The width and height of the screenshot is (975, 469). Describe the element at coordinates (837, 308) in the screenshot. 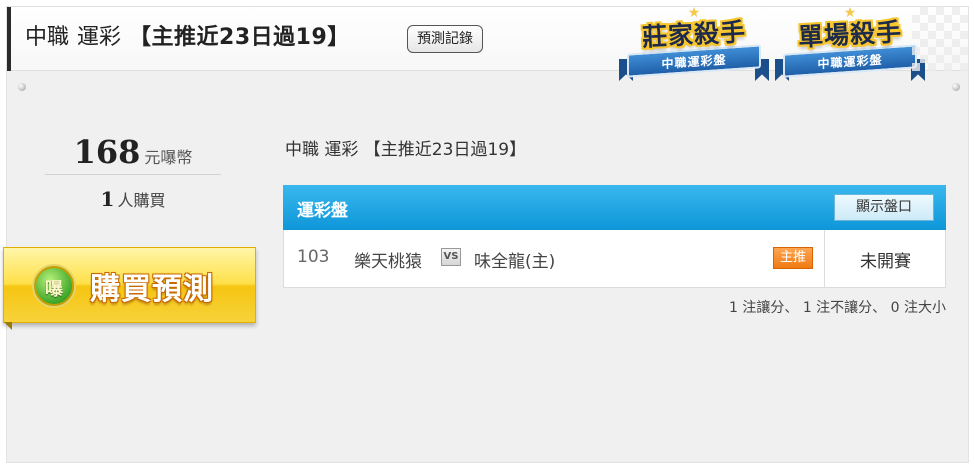

I see `bet-summary: 1 注讓分、 1 注不讓分、 0 注大小` at that location.